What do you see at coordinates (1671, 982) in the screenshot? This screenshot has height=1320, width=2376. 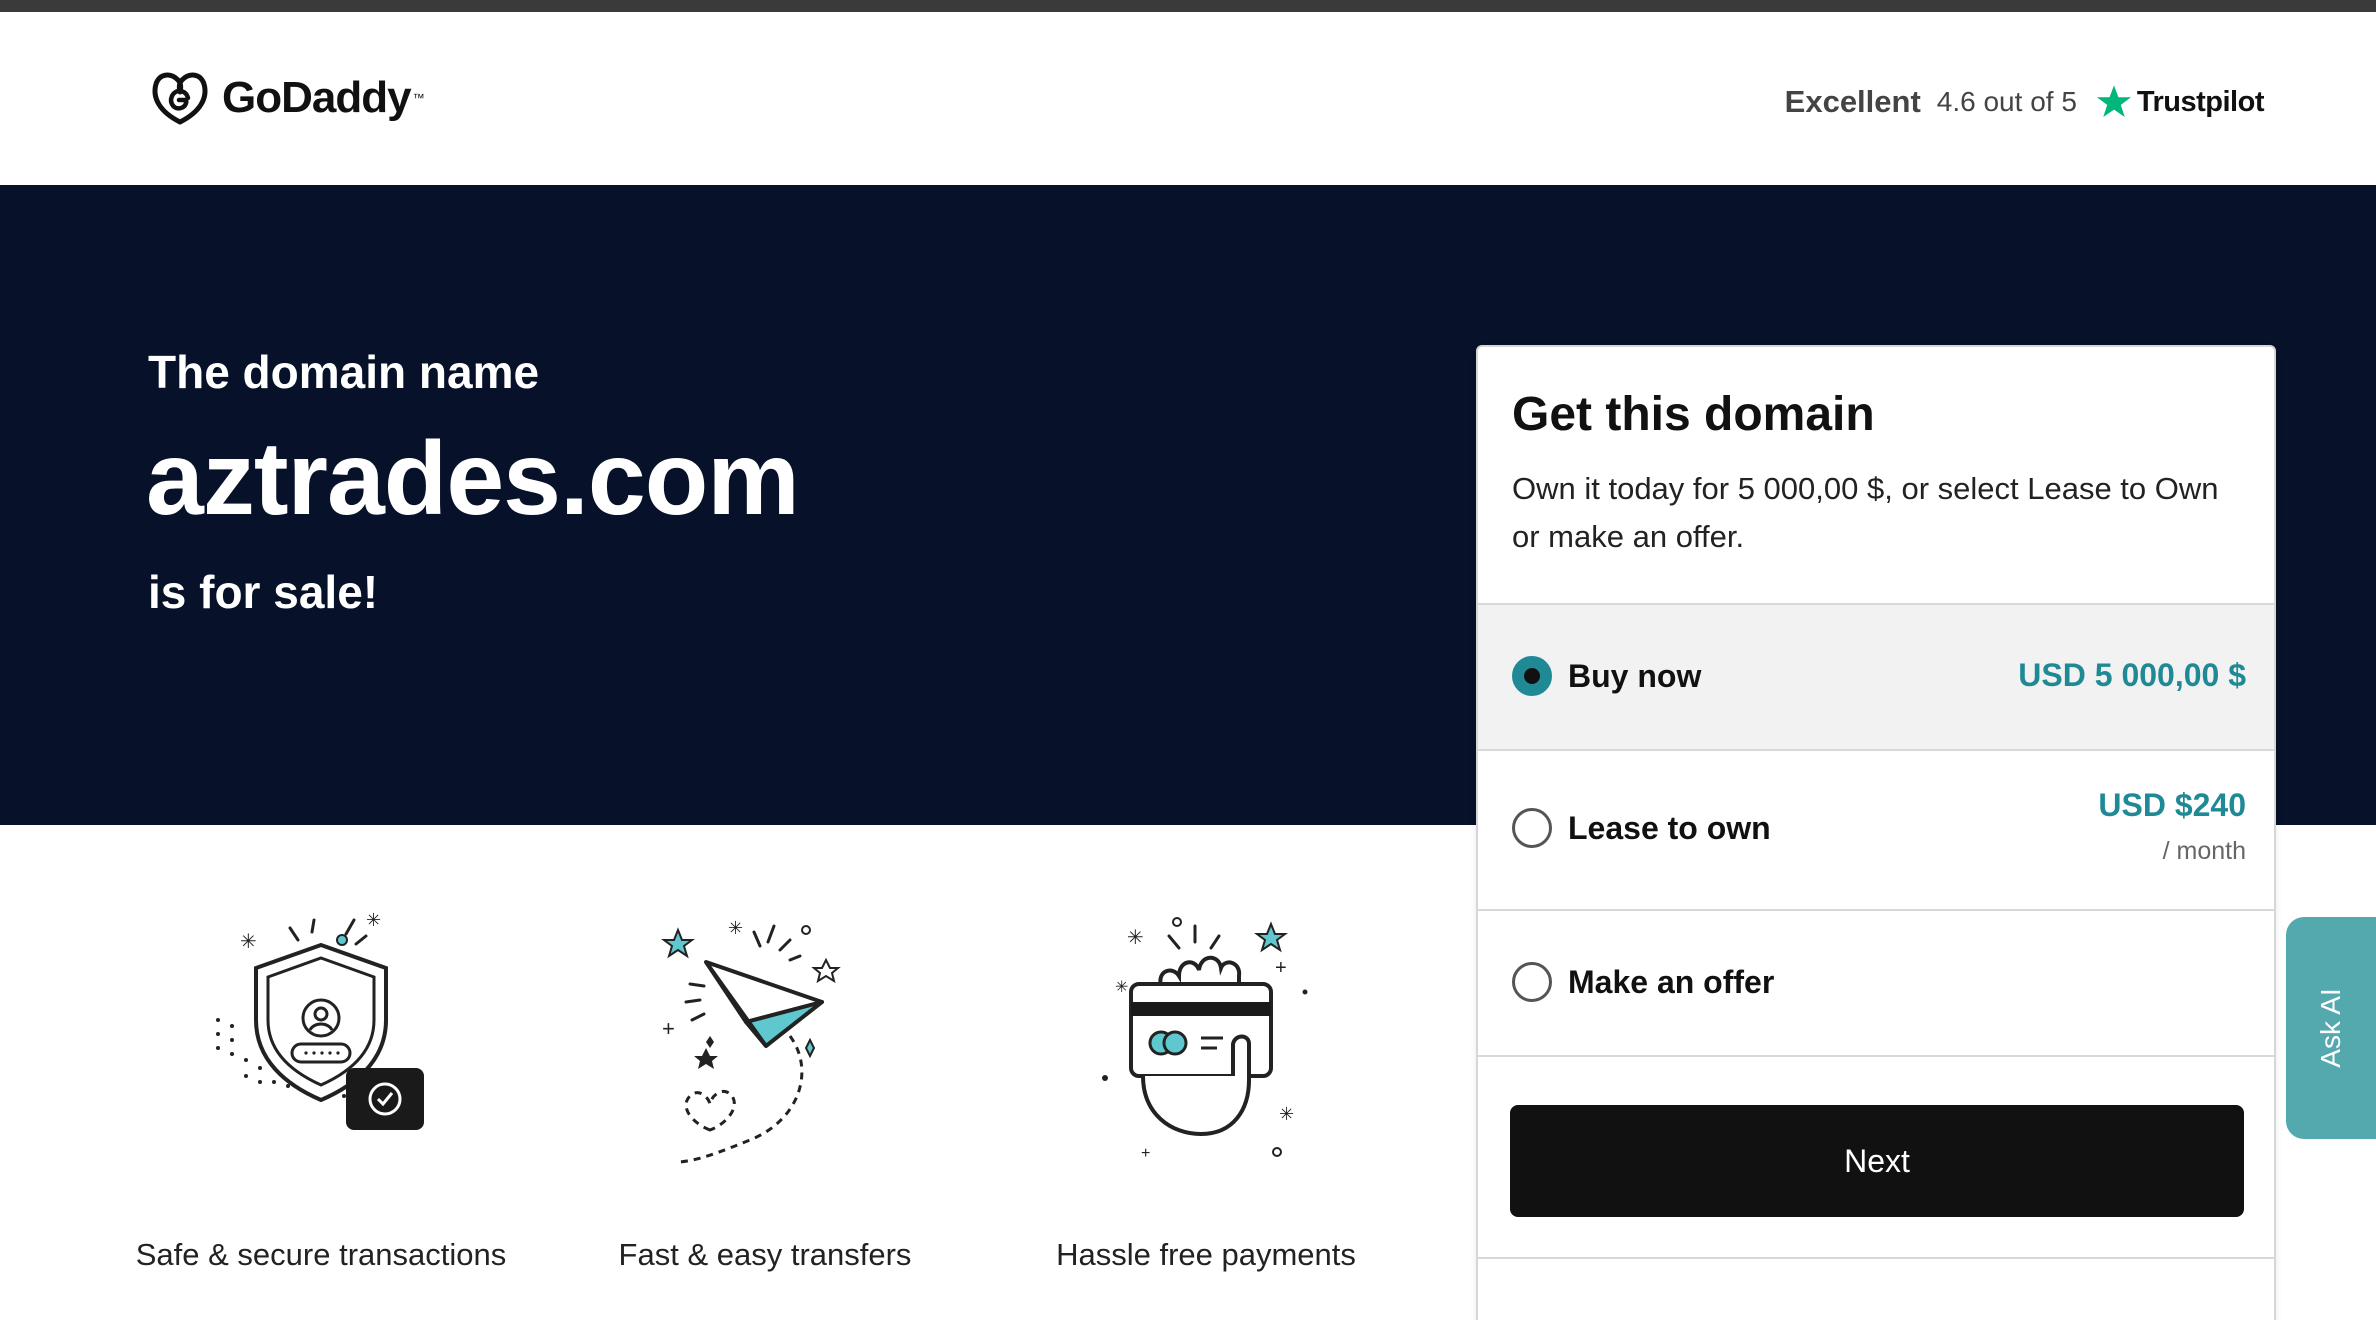 I see `option-label: Make an offer` at bounding box center [1671, 982].